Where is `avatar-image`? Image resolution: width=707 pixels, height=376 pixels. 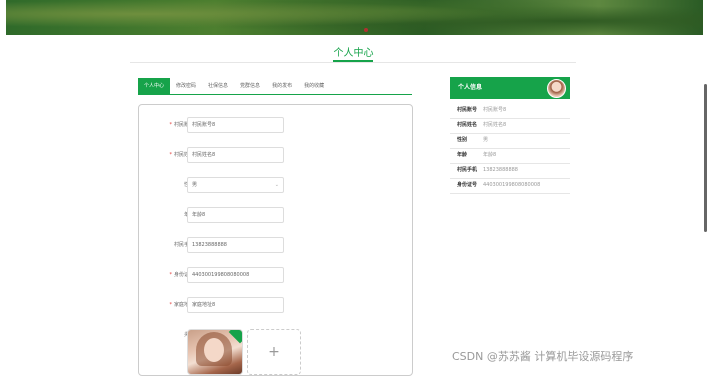
avatar-image is located at coordinates (215, 352).